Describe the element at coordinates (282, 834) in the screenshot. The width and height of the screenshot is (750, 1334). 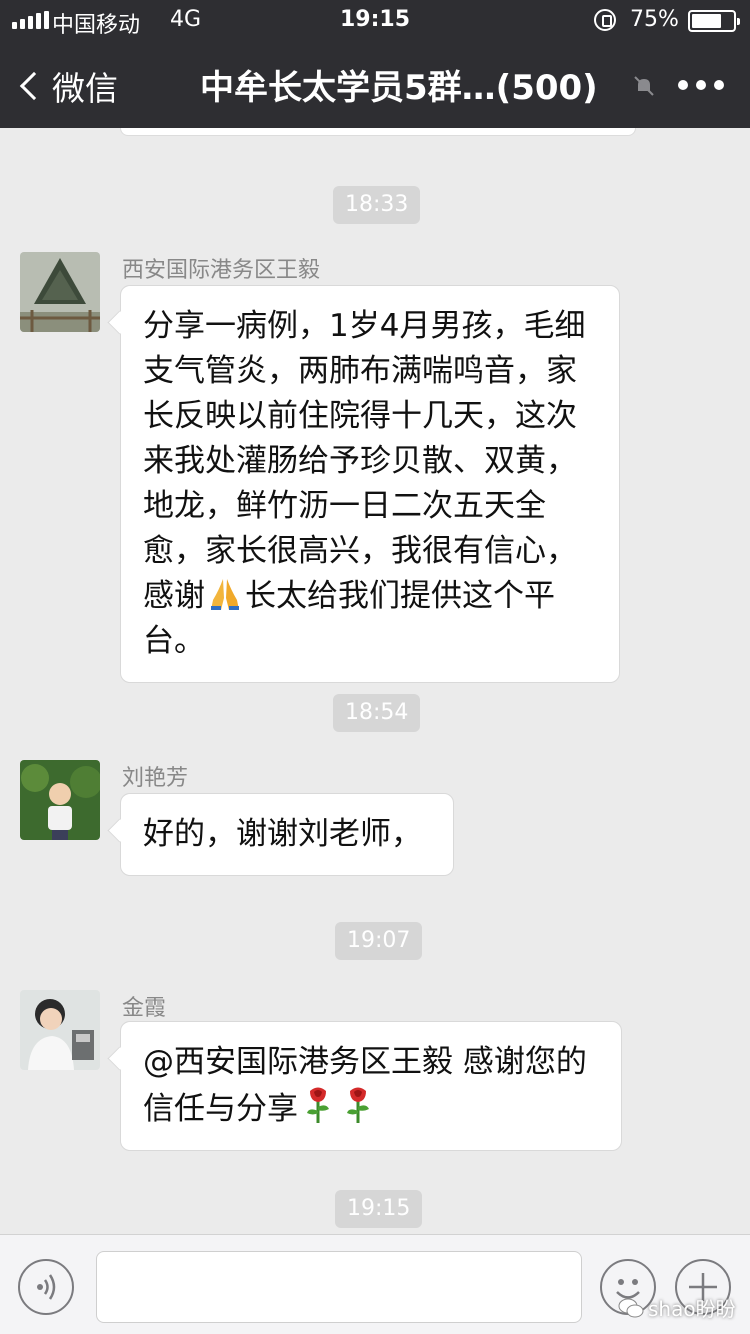
I see `message-line: 好的，谢谢刘老师，` at that location.